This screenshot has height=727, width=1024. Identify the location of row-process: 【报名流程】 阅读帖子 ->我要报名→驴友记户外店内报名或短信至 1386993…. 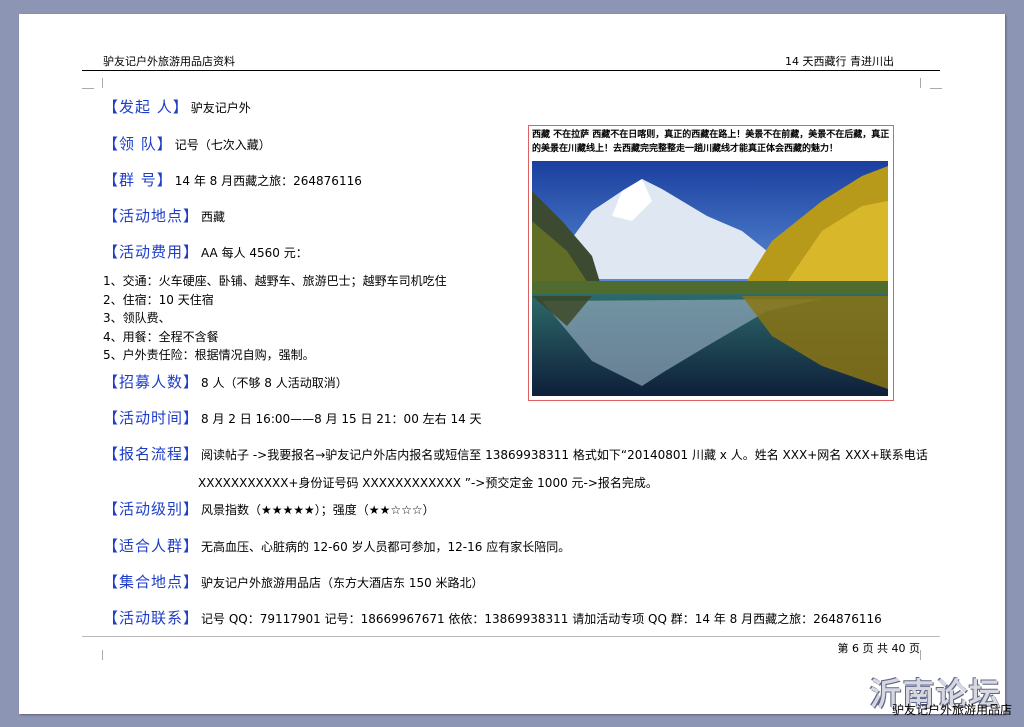
(515, 453).